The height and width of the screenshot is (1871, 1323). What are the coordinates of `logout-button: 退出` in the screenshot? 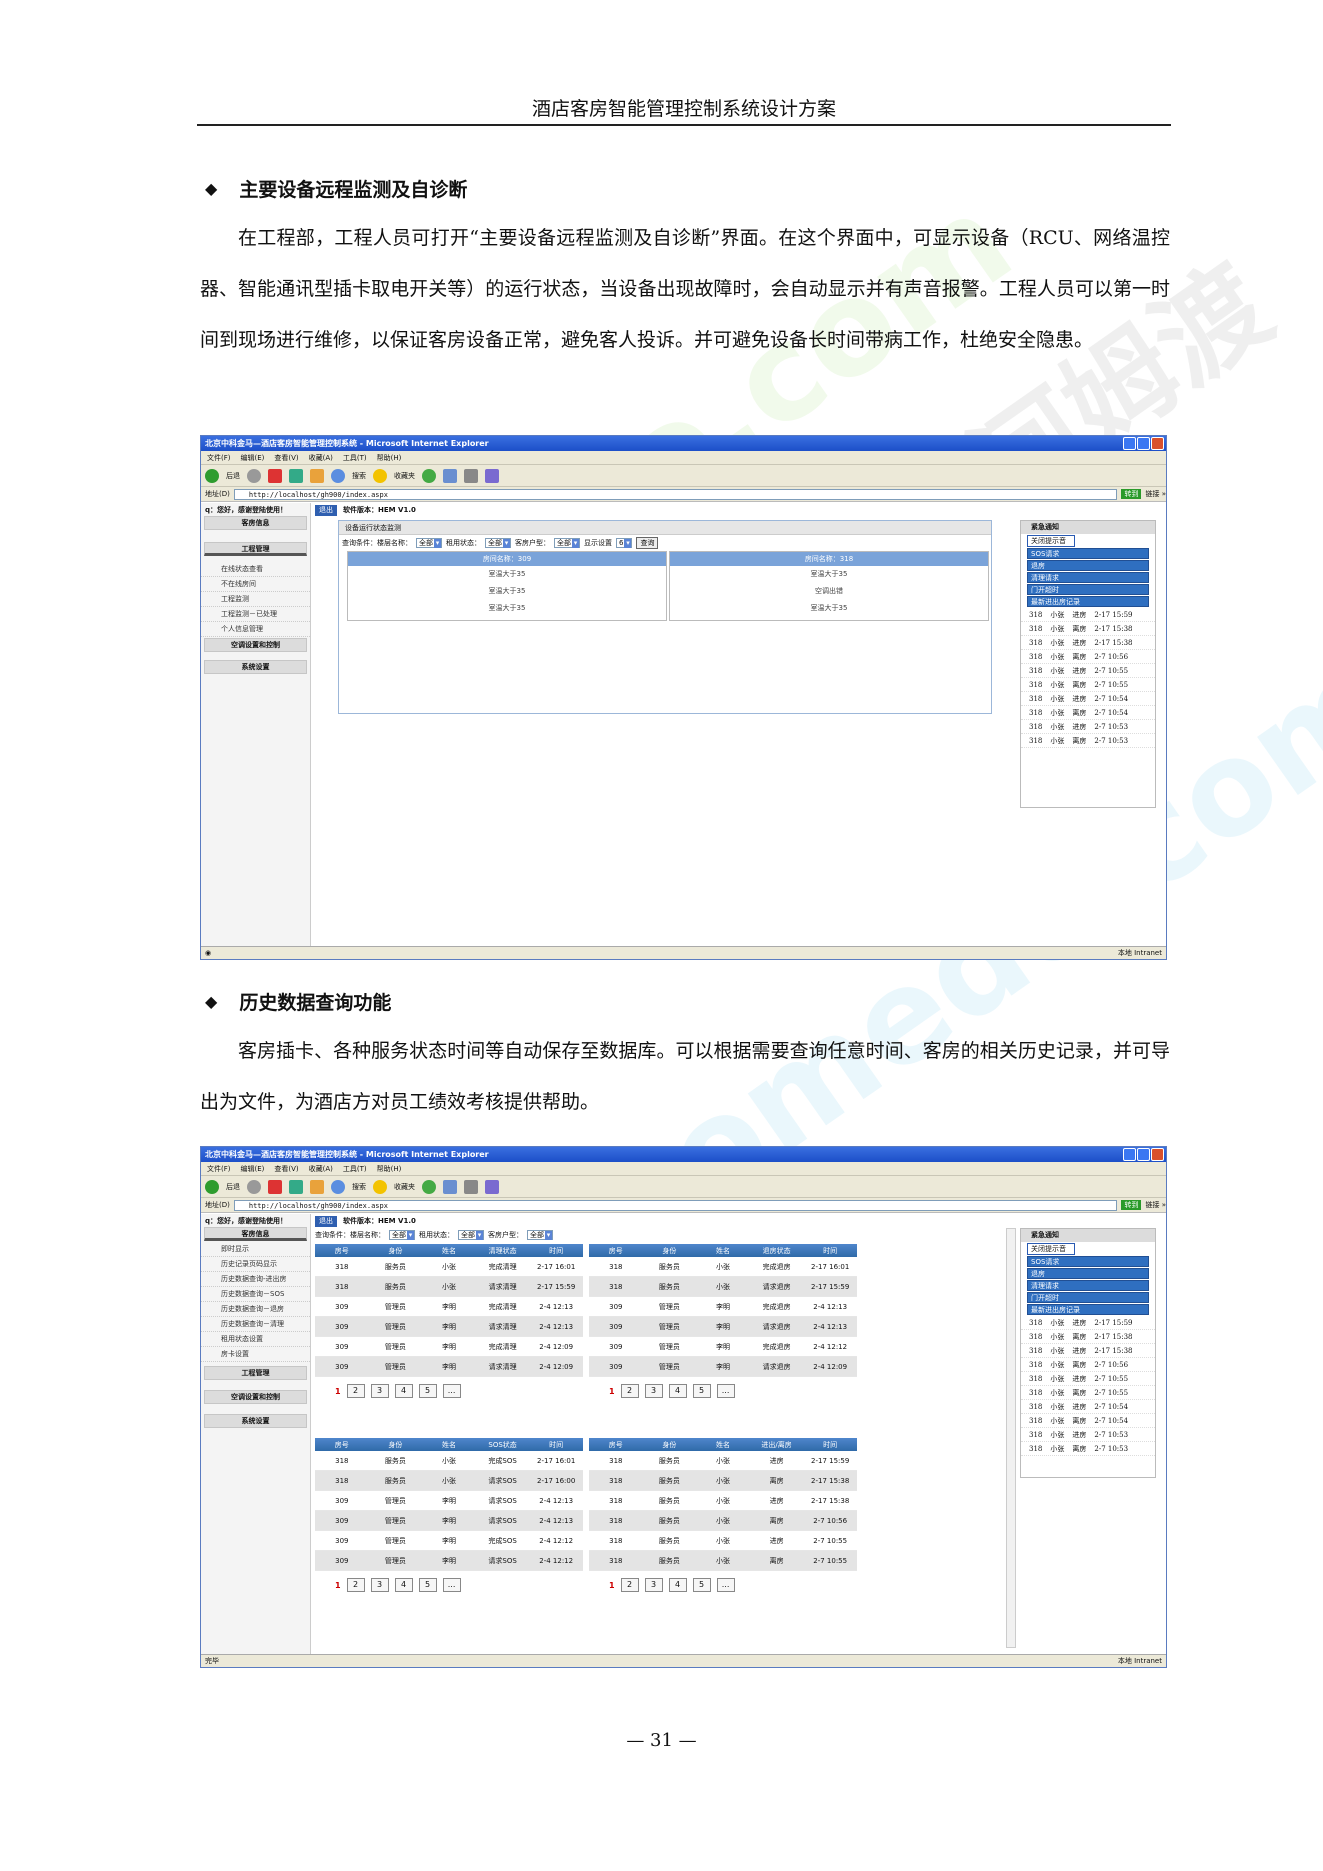 It's located at (326, 510).